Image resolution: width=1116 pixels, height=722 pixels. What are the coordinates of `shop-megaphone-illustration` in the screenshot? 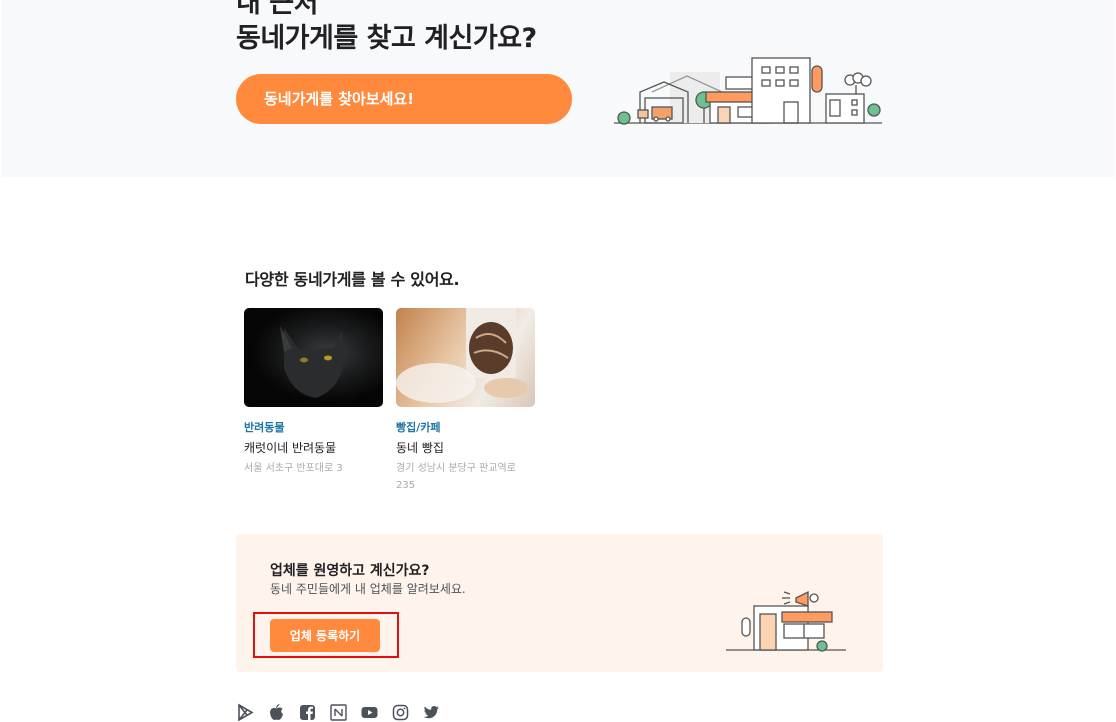 It's located at (786, 621).